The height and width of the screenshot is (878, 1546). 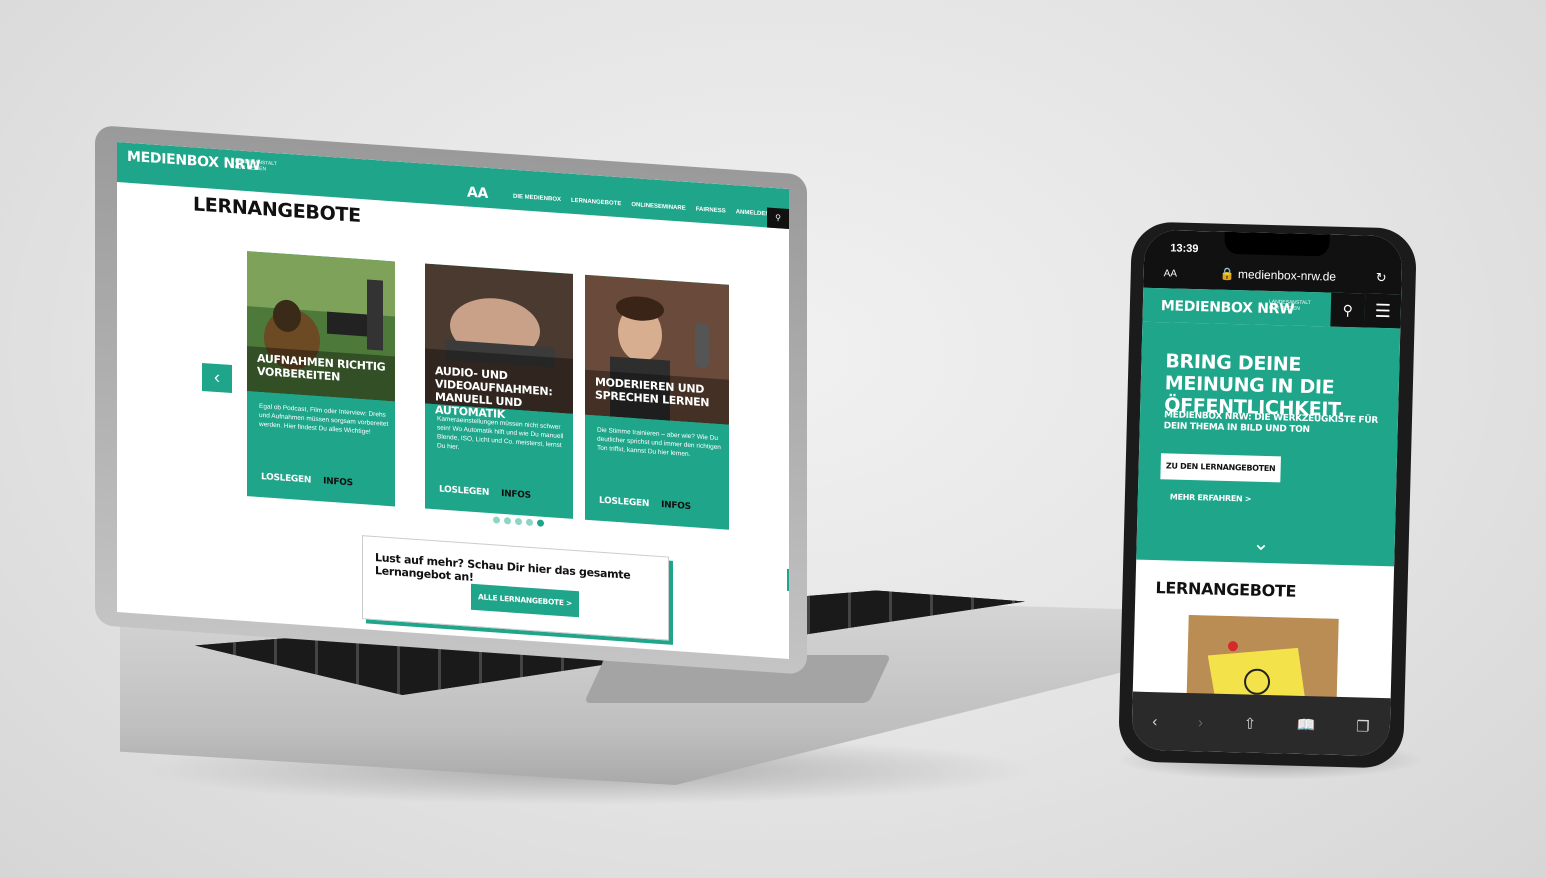 What do you see at coordinates (1306, 725) in the screenshot?
I see `bookmarks-icon: 📖` at bounding box center [1306, 725].